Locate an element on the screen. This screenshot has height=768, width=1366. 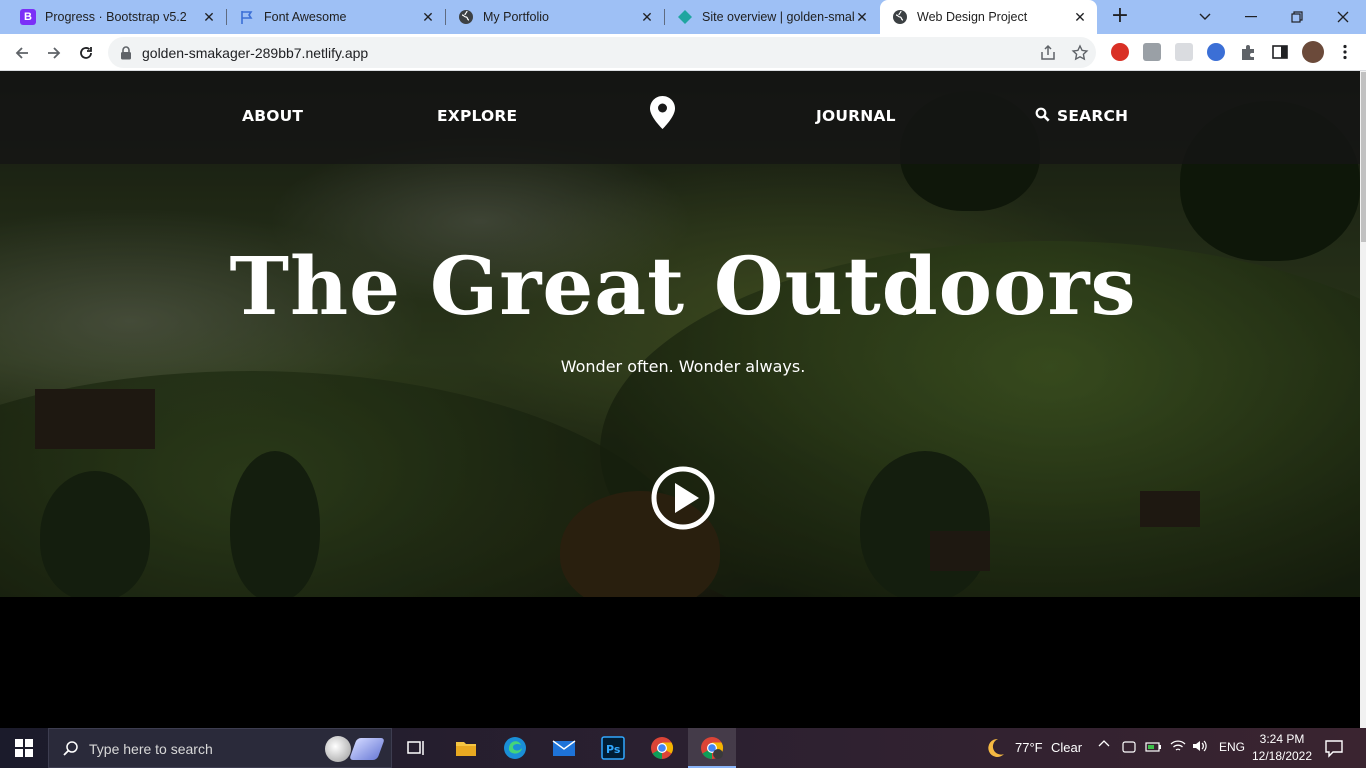
tab-font-awesome: Font Awesome ✕ is located at coordinates (336, 17).